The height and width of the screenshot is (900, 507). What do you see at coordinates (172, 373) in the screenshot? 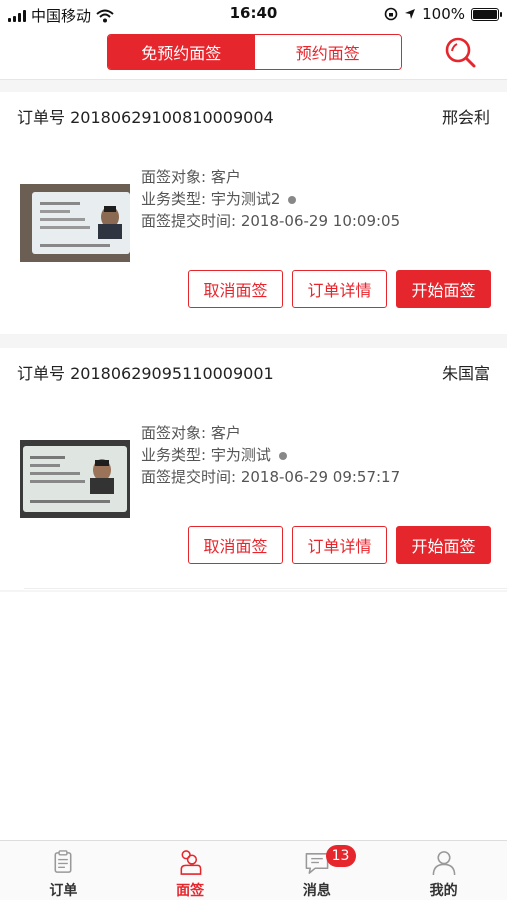
I see `order-number: 20180629095110009001` at bounding box center [172, 373].